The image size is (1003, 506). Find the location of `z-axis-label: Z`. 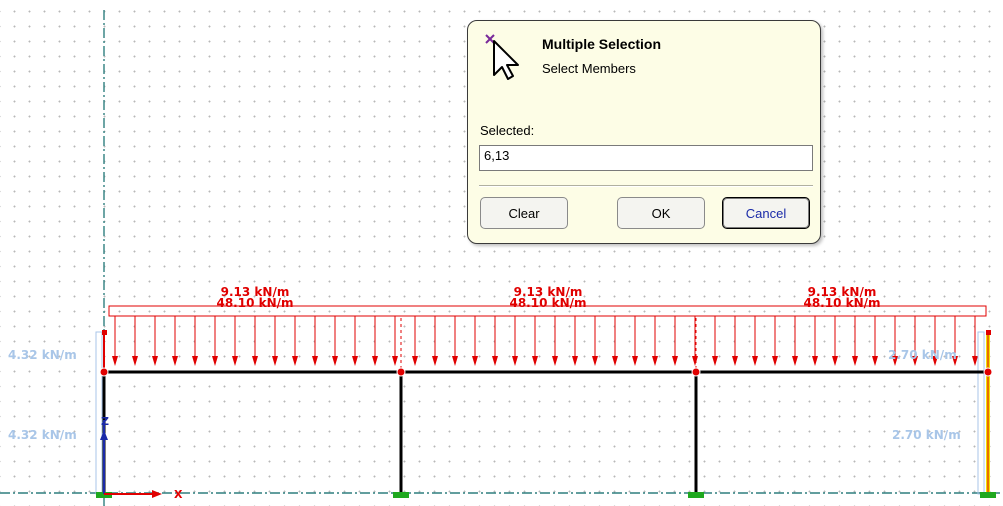

z-axis-label: Z is located at coordinates (105, 421).